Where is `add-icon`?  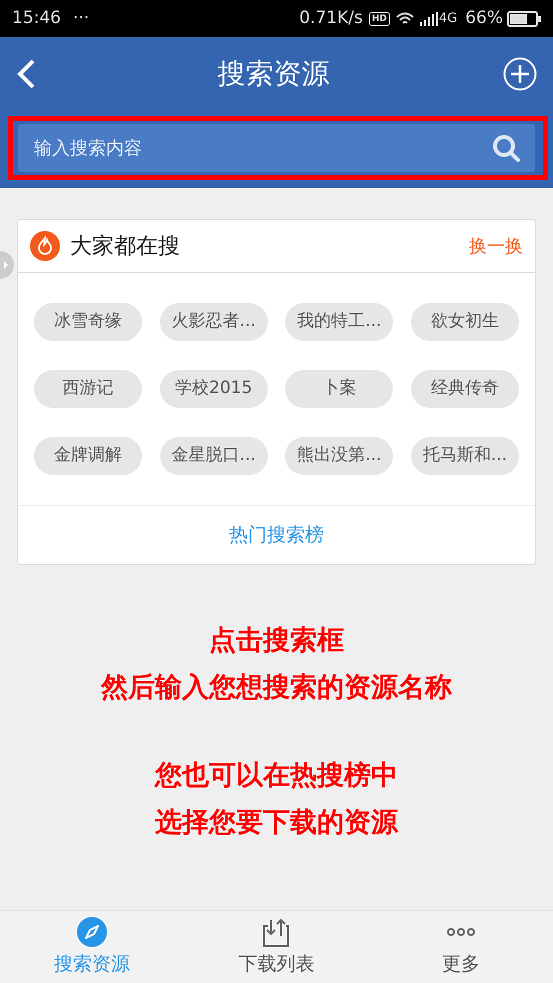 add-icon is located at coordinates (520, 73).